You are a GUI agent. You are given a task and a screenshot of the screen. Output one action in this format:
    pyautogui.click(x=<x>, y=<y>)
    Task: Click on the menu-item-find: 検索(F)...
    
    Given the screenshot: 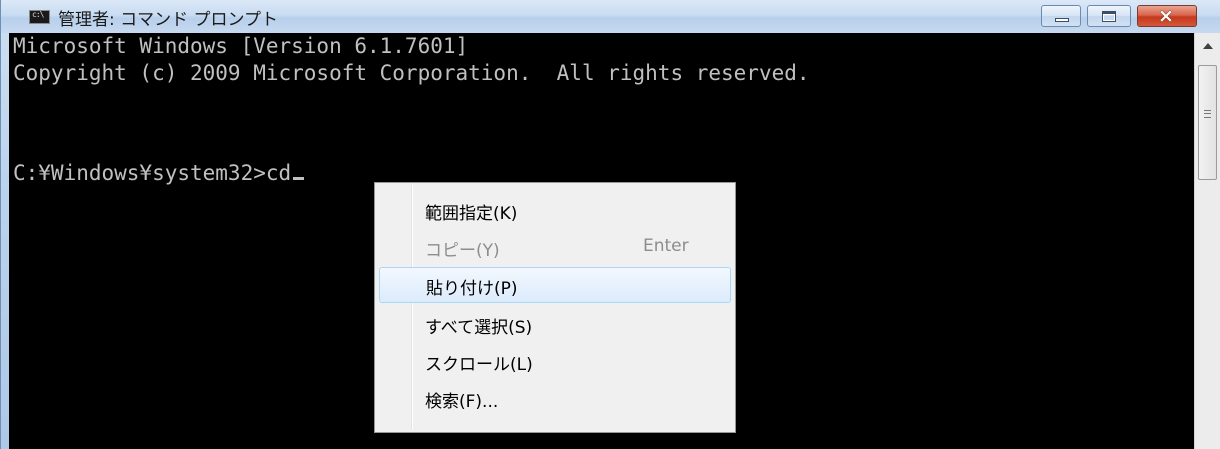 What is the action you would take?
    pyautogui.click(x=555, y=399)
    